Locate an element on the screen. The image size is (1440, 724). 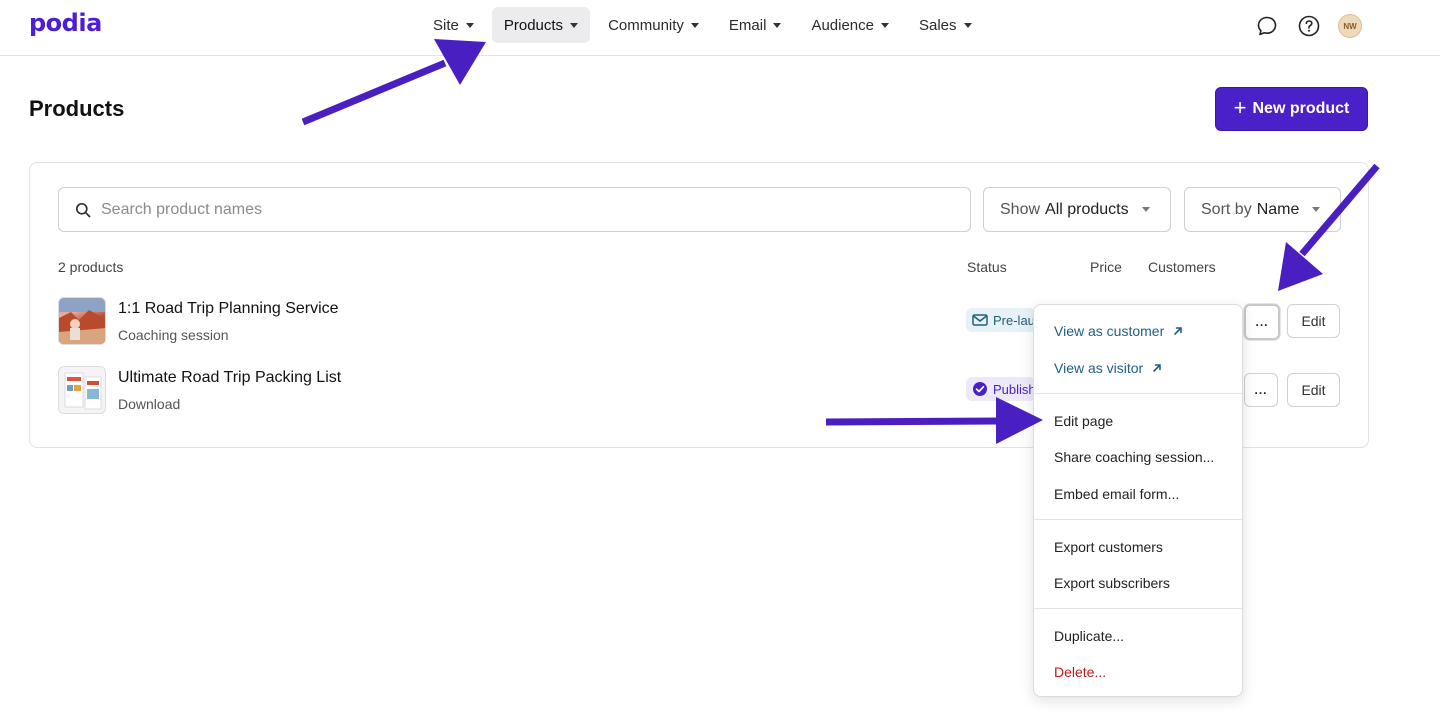
show-value: All products is located at coordinates (1087, 209).